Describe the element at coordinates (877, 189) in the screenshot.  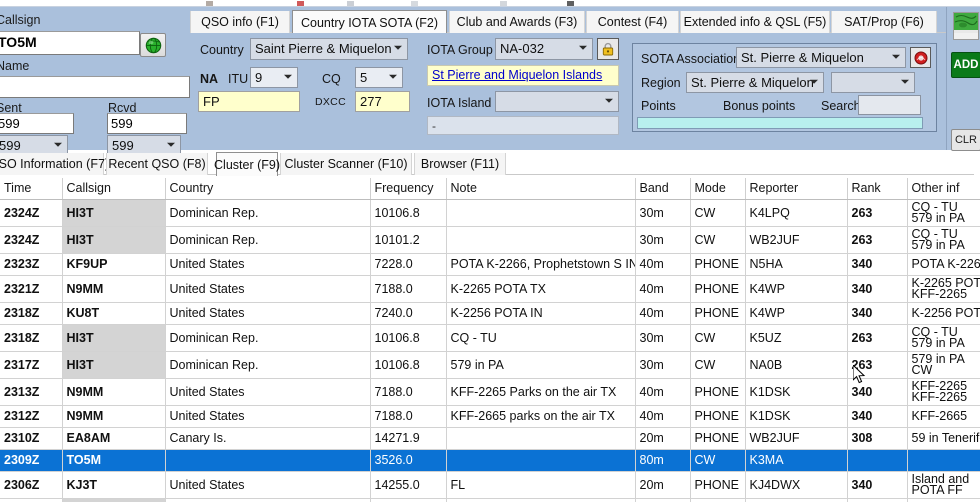
I see `col-rank: Rank` at that location.